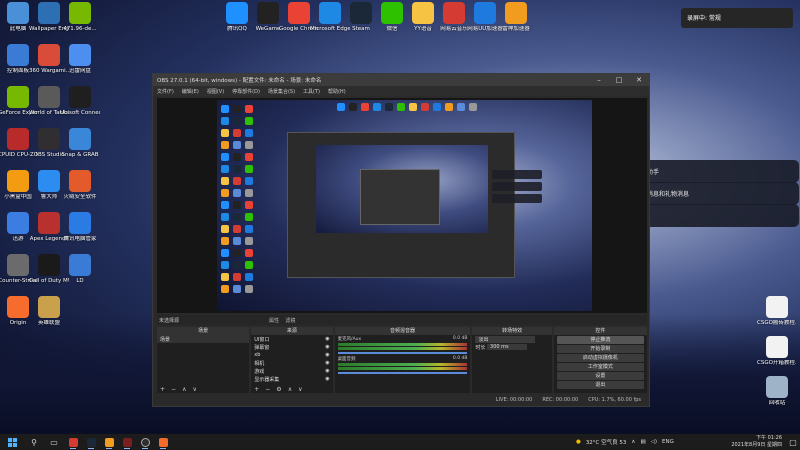 The height and width of the screenshot is (450, 800). Describe the element at coordinates (402, 373) in the screenshot. I see `desktop-volume-slider` at that location.